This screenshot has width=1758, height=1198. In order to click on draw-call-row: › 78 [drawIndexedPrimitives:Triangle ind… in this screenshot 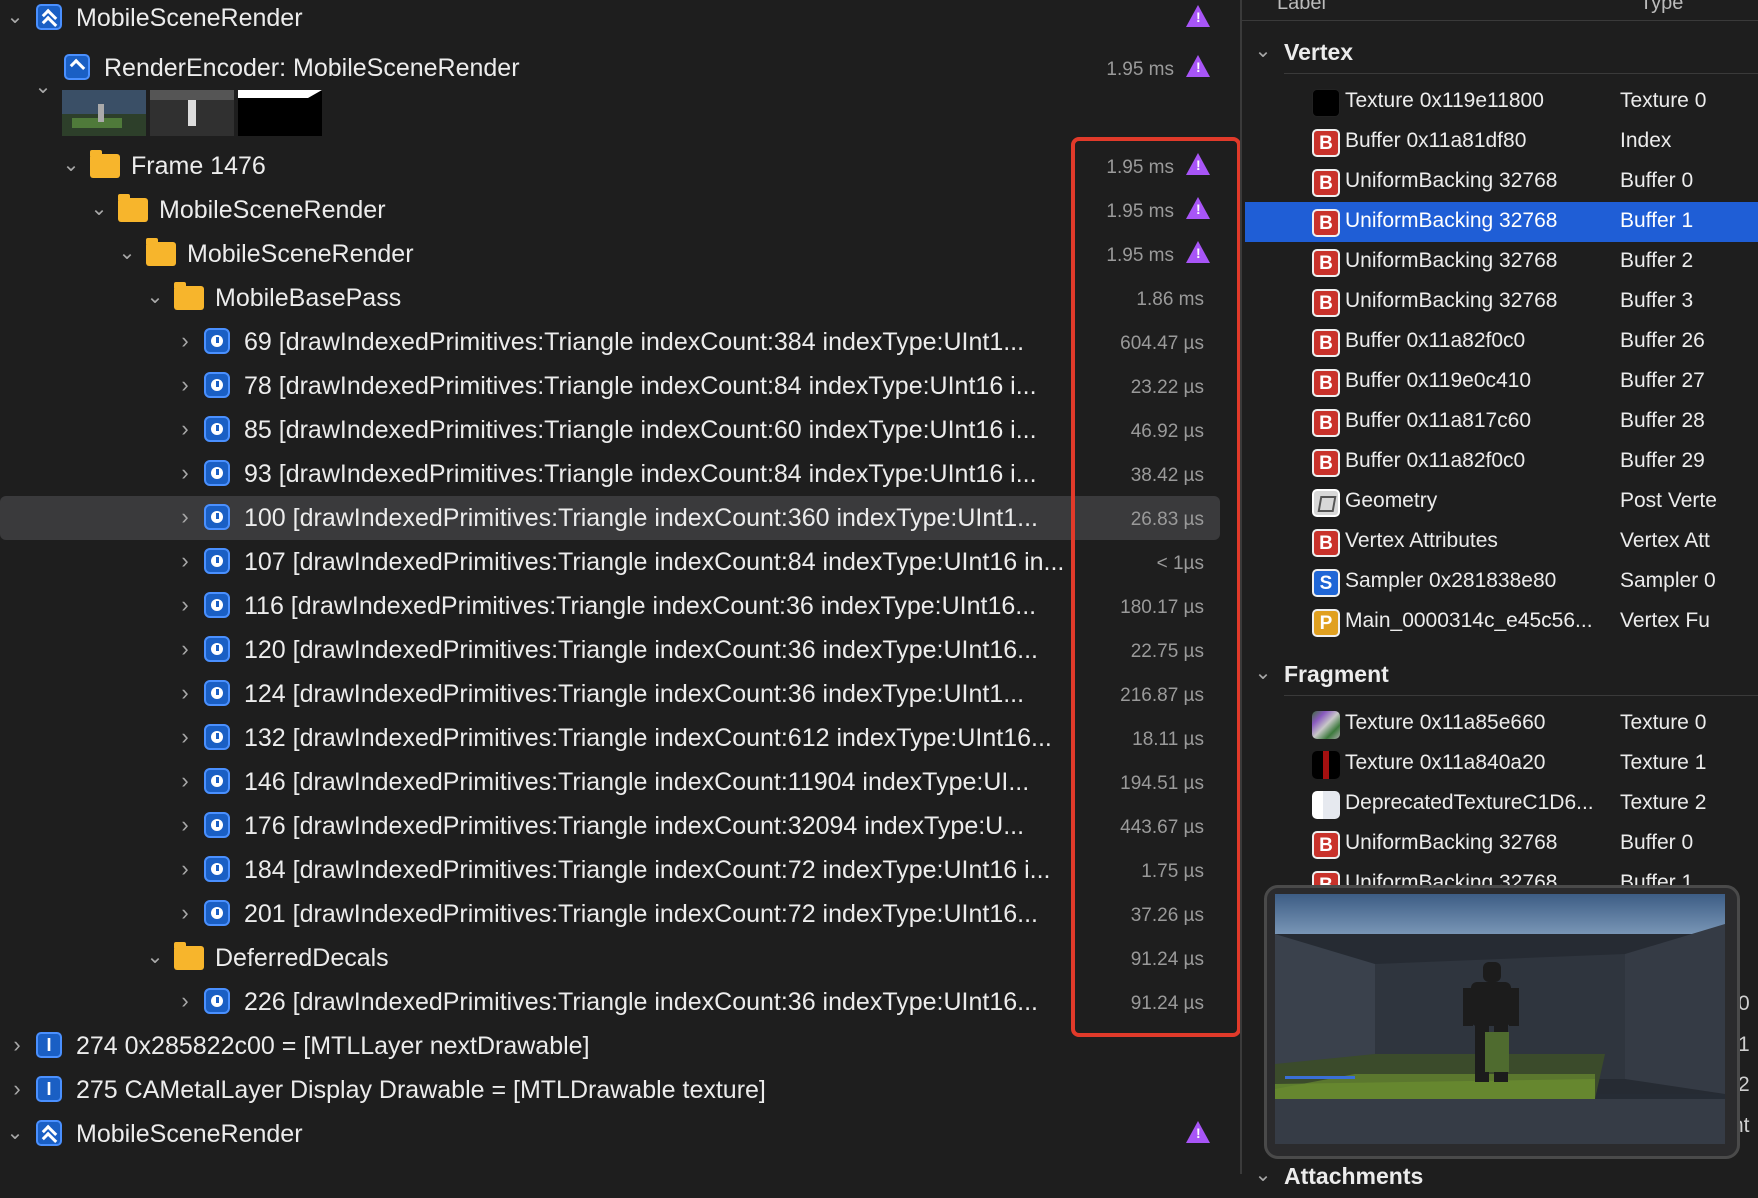, I will do `click(620, 386)`.